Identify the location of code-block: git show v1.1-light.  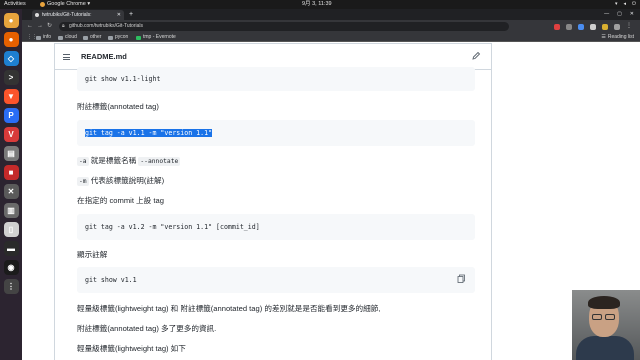
(276, 79).